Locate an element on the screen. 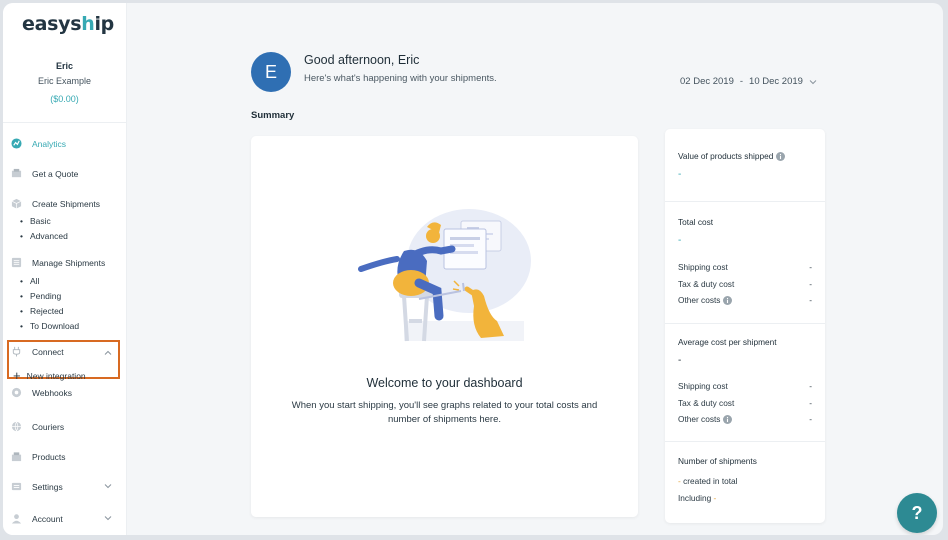 Image resolution: width=948 pixels, height=540 pixels. sidebar-item-products: Products is located at coordinates (38, 456).